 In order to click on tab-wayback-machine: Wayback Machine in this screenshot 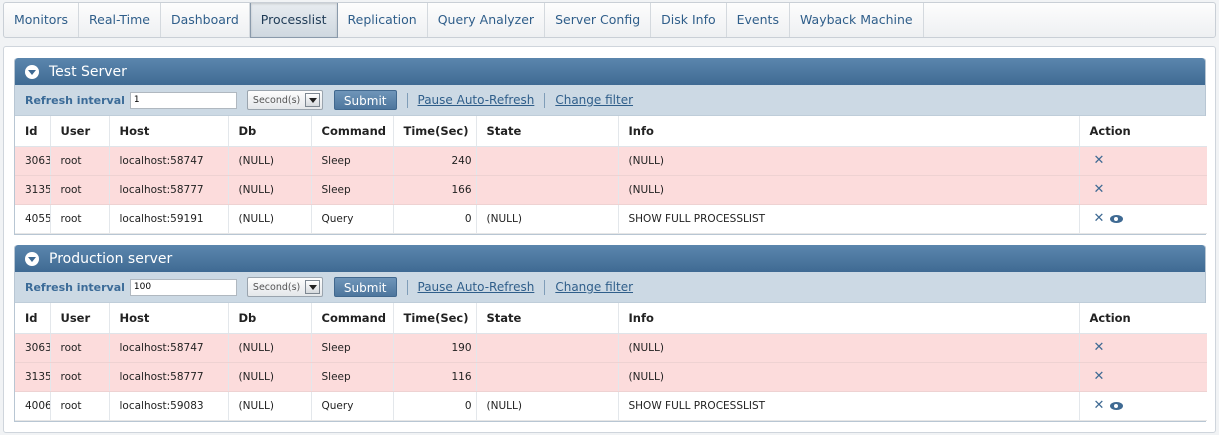, I will do `click(857, 20)`.